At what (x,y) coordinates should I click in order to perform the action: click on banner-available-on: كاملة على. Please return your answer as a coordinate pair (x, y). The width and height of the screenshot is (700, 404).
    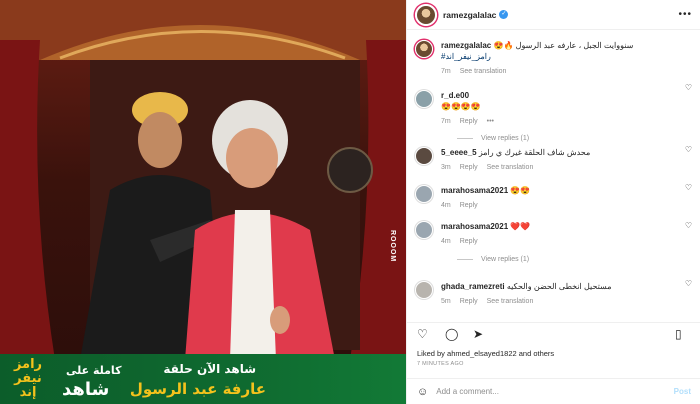
    Looking at the image, I should click on (94, 370).